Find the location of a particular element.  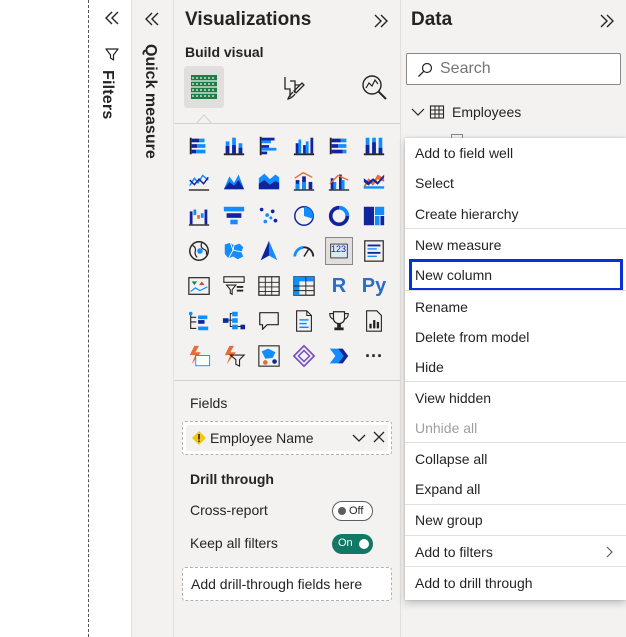

kpi-icon is located at coordinates (199, 286).